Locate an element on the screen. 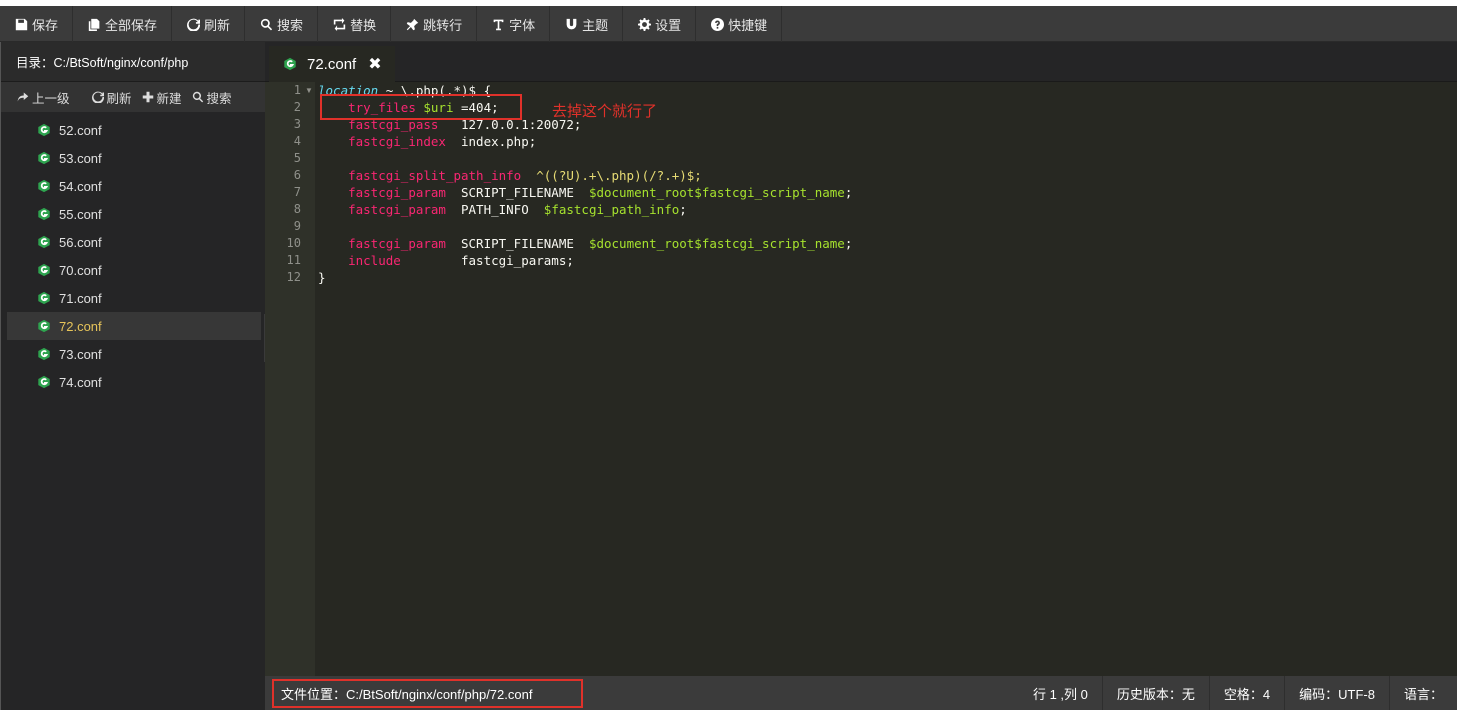 The width and height of the screenshot is (1457, 710). file-name: 74.conf is located at coordinates (80, 382).